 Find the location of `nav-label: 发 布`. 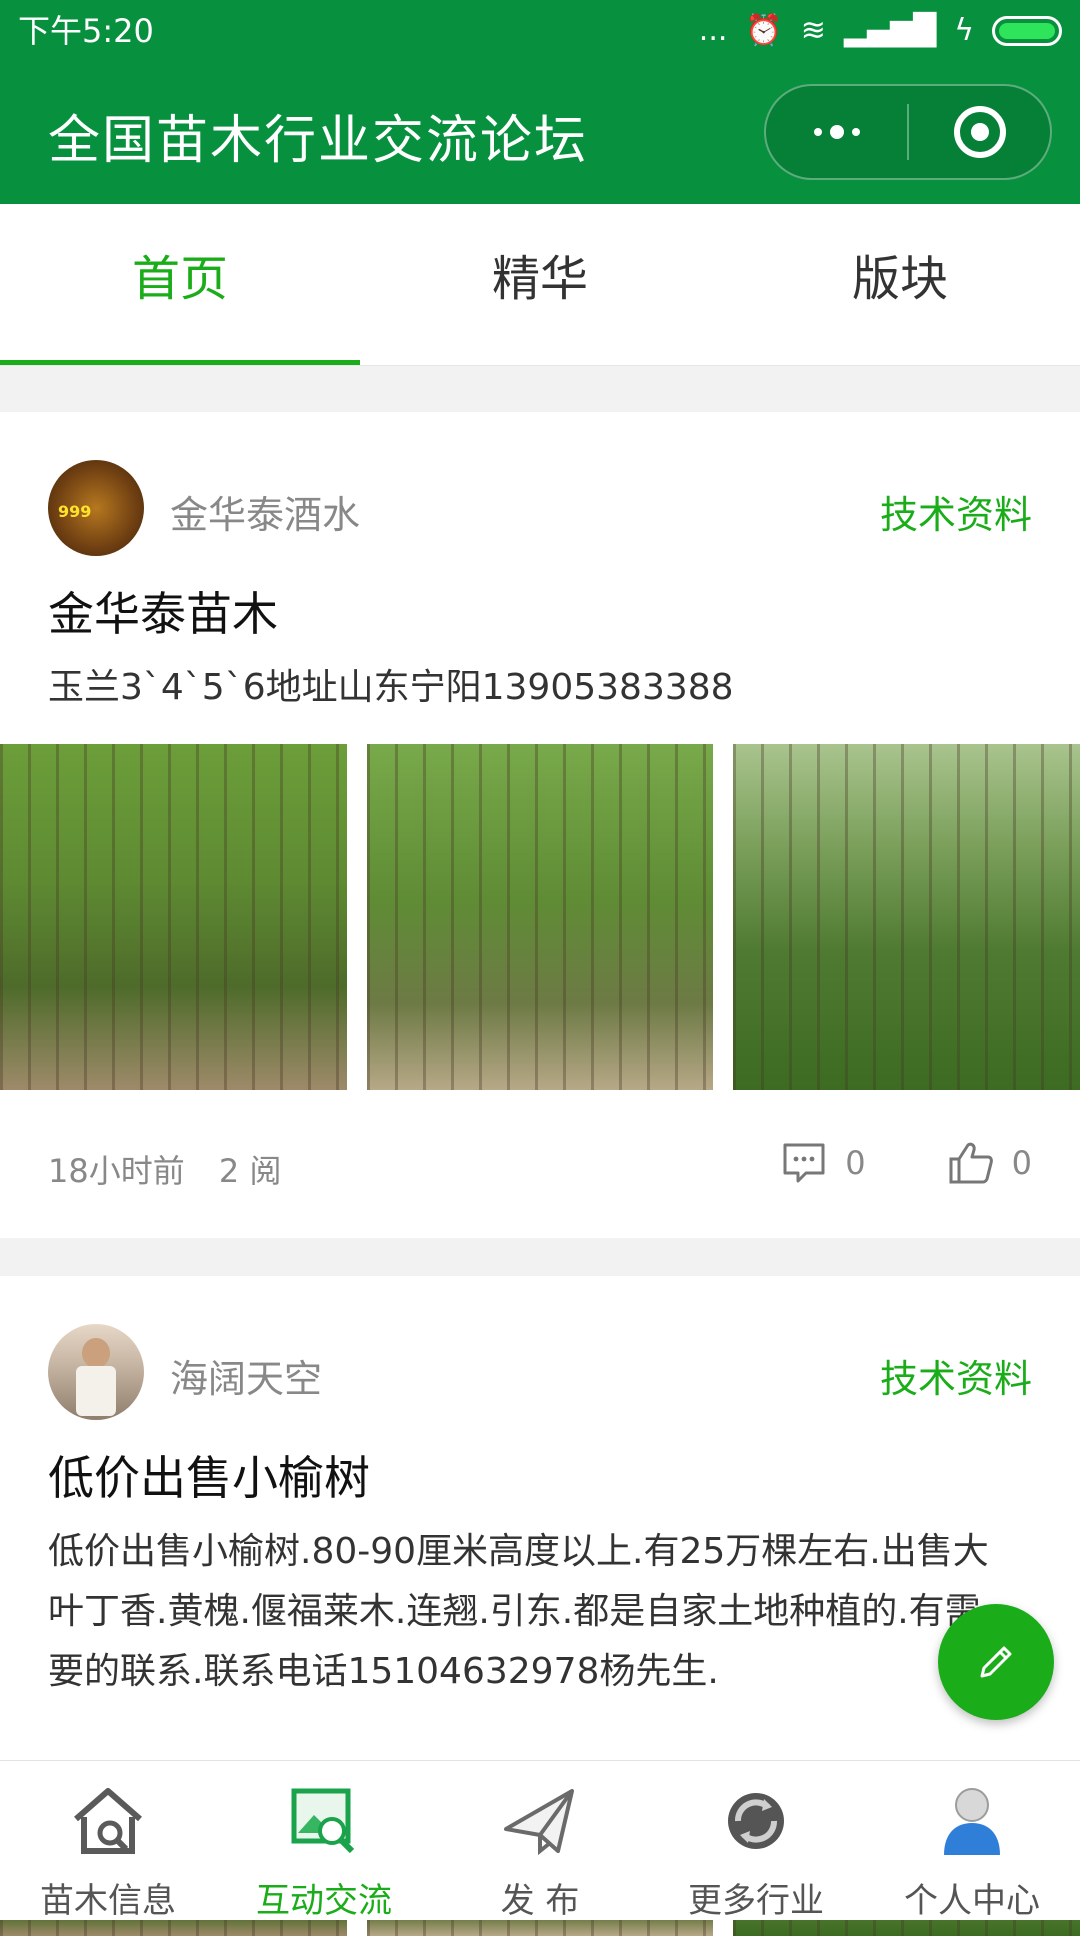

nav-label: 发 布 is located at coordinates (540, 1901).